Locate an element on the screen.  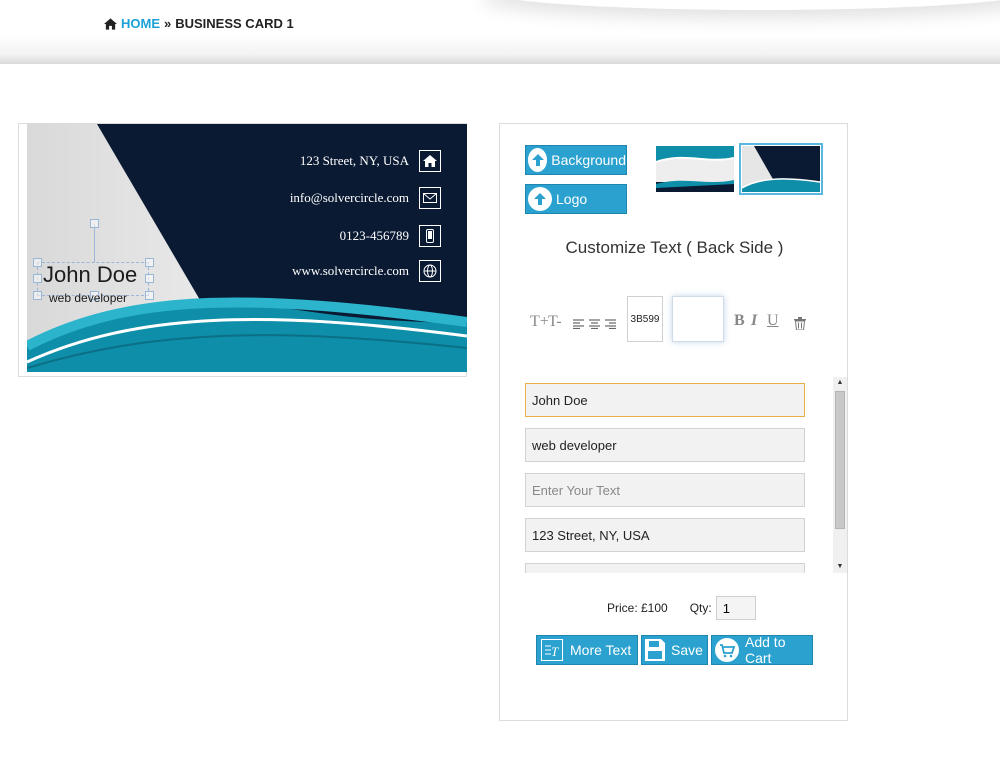
underline-button: U is located at coordinates (773, 321).